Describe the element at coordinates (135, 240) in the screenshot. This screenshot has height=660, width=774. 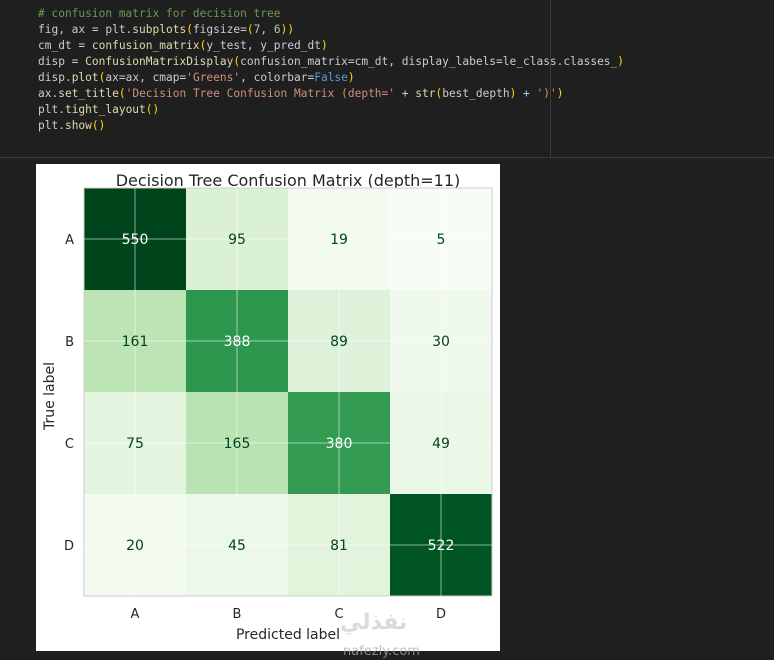
I see `cell-value-label: 550` at that location.